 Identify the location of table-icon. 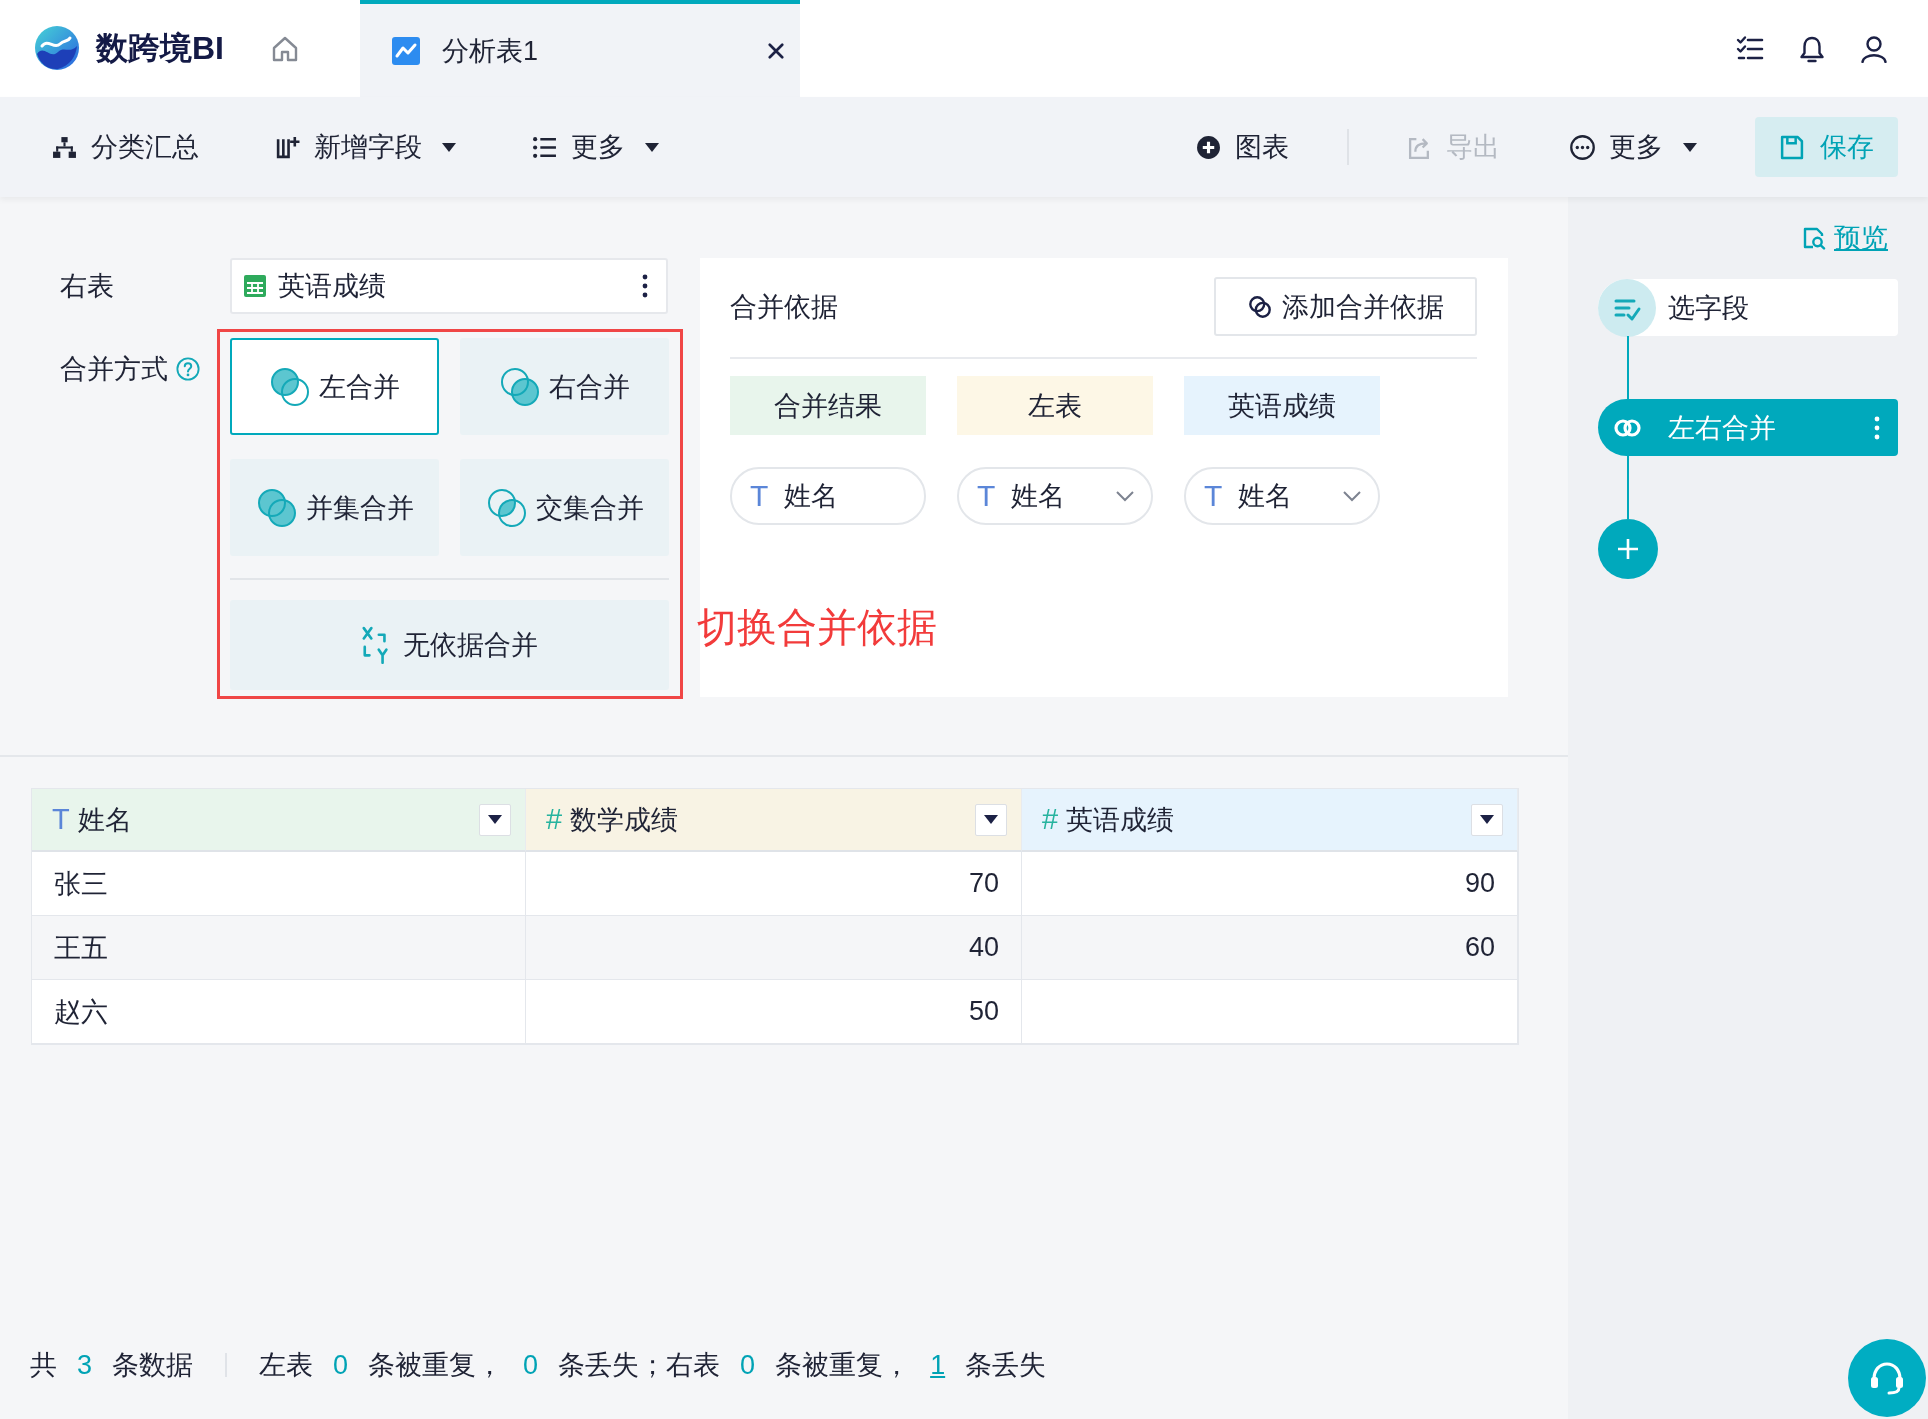
(255, 286).